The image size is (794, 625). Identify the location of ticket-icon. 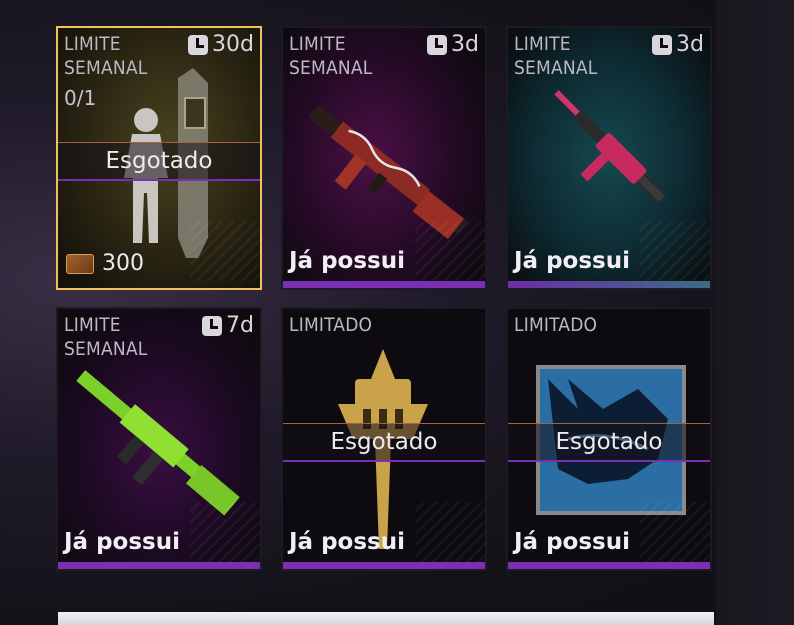
(80, 263).